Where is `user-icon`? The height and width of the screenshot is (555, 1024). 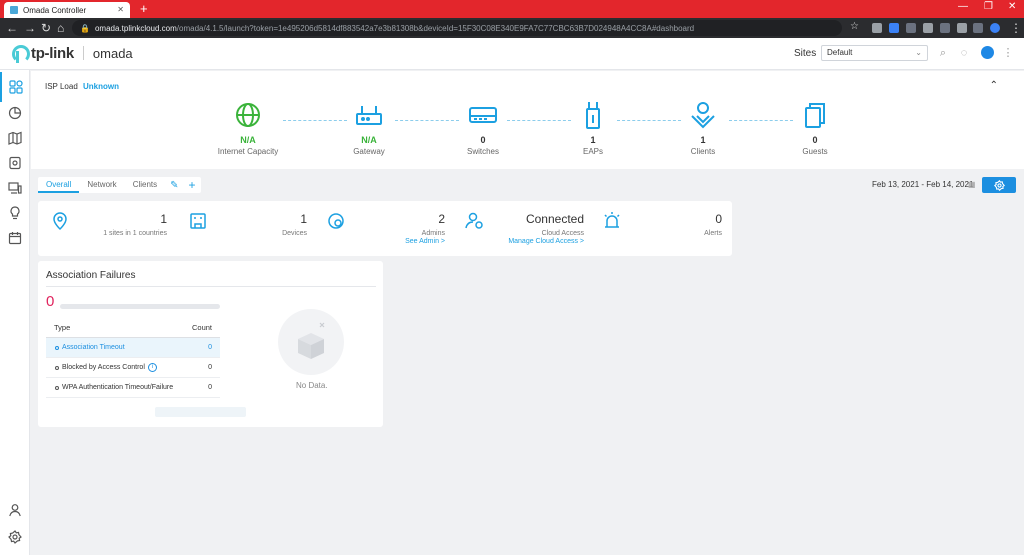
user-icon is located at coordinates (15, 510).